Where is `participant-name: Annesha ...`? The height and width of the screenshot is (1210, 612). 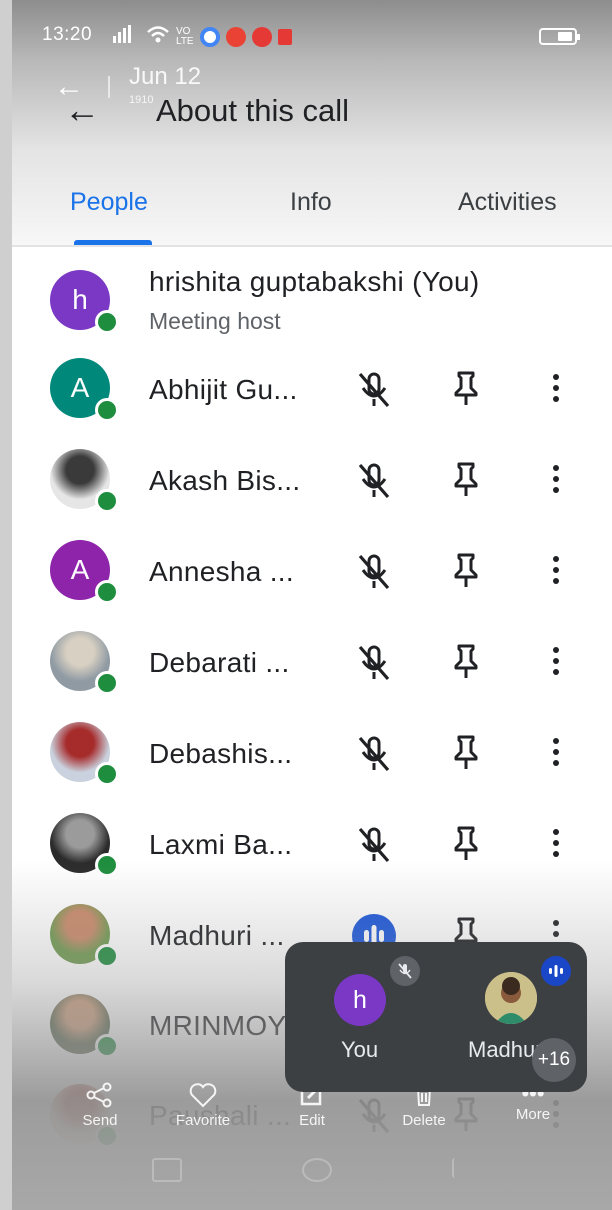 participant-name: Annesha ... is located at coordinates (221, 571).